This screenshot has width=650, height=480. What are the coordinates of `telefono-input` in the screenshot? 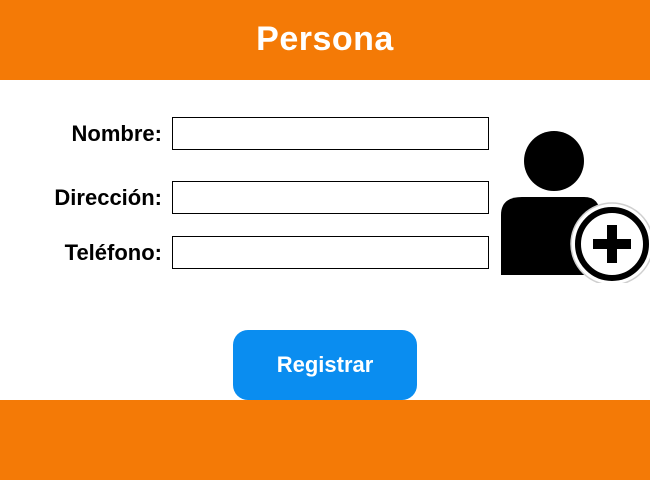 It's located at (330, 252).